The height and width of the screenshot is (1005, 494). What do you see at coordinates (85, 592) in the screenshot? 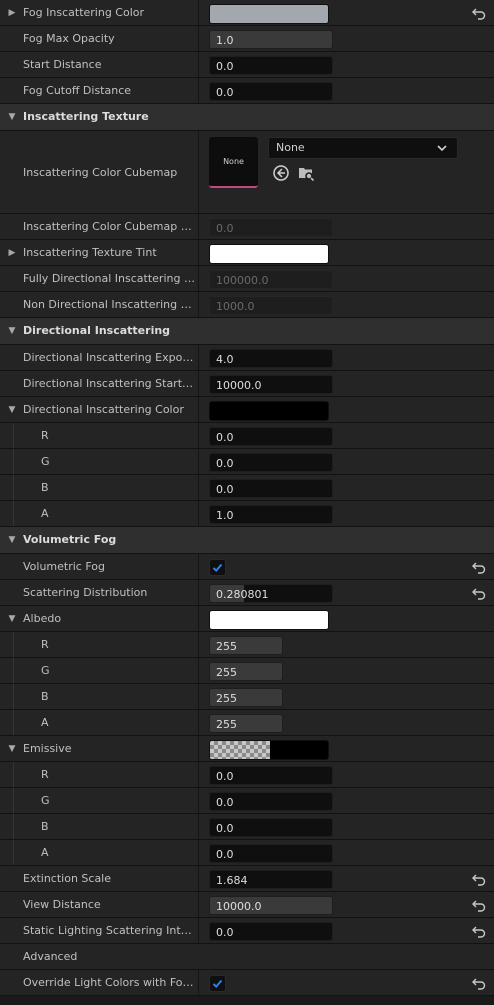
I see `property-label: Scattering Distribution` at bounding box center [85, 592].